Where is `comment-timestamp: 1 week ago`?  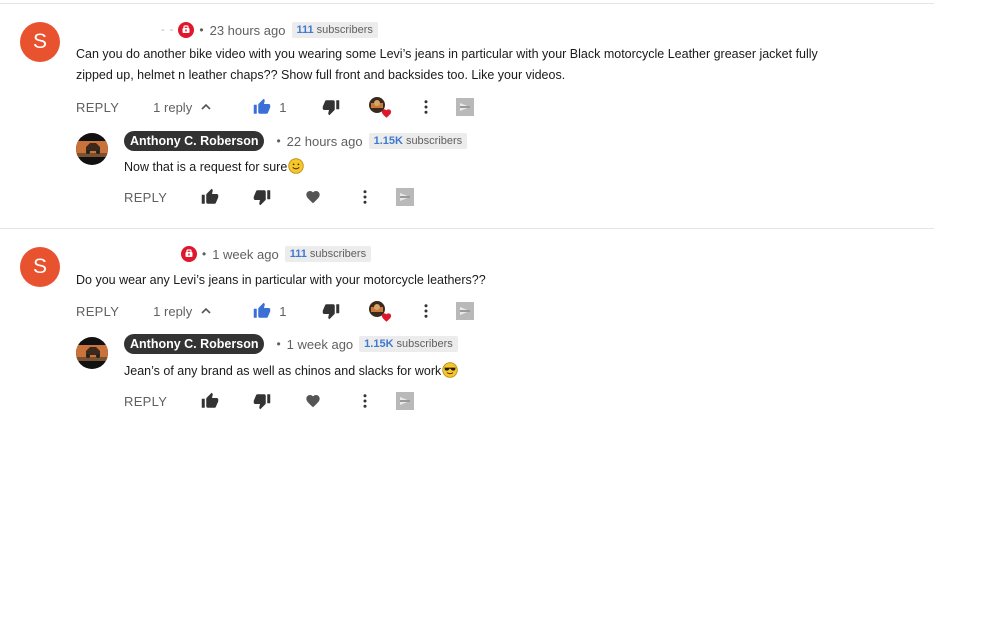 comment-timestamp: 1 week ago is located at coordinates (245, 254).